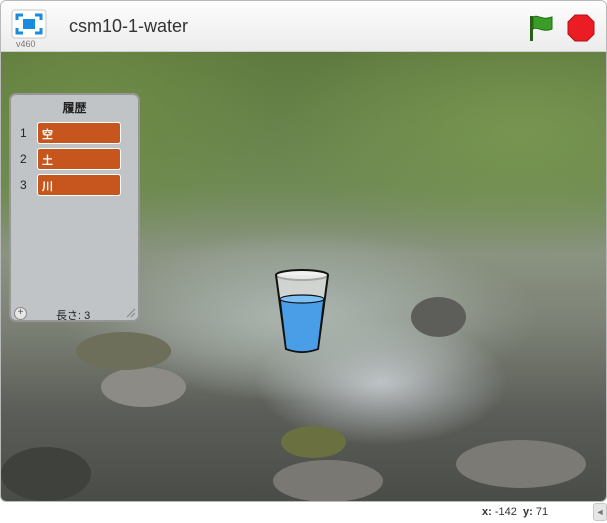 The width and height of the screenshot is (607, 523). Describe the element at coordinates (600, 512) in the screenshot. I see `collapse-arrow-icon: ◄` at that location.